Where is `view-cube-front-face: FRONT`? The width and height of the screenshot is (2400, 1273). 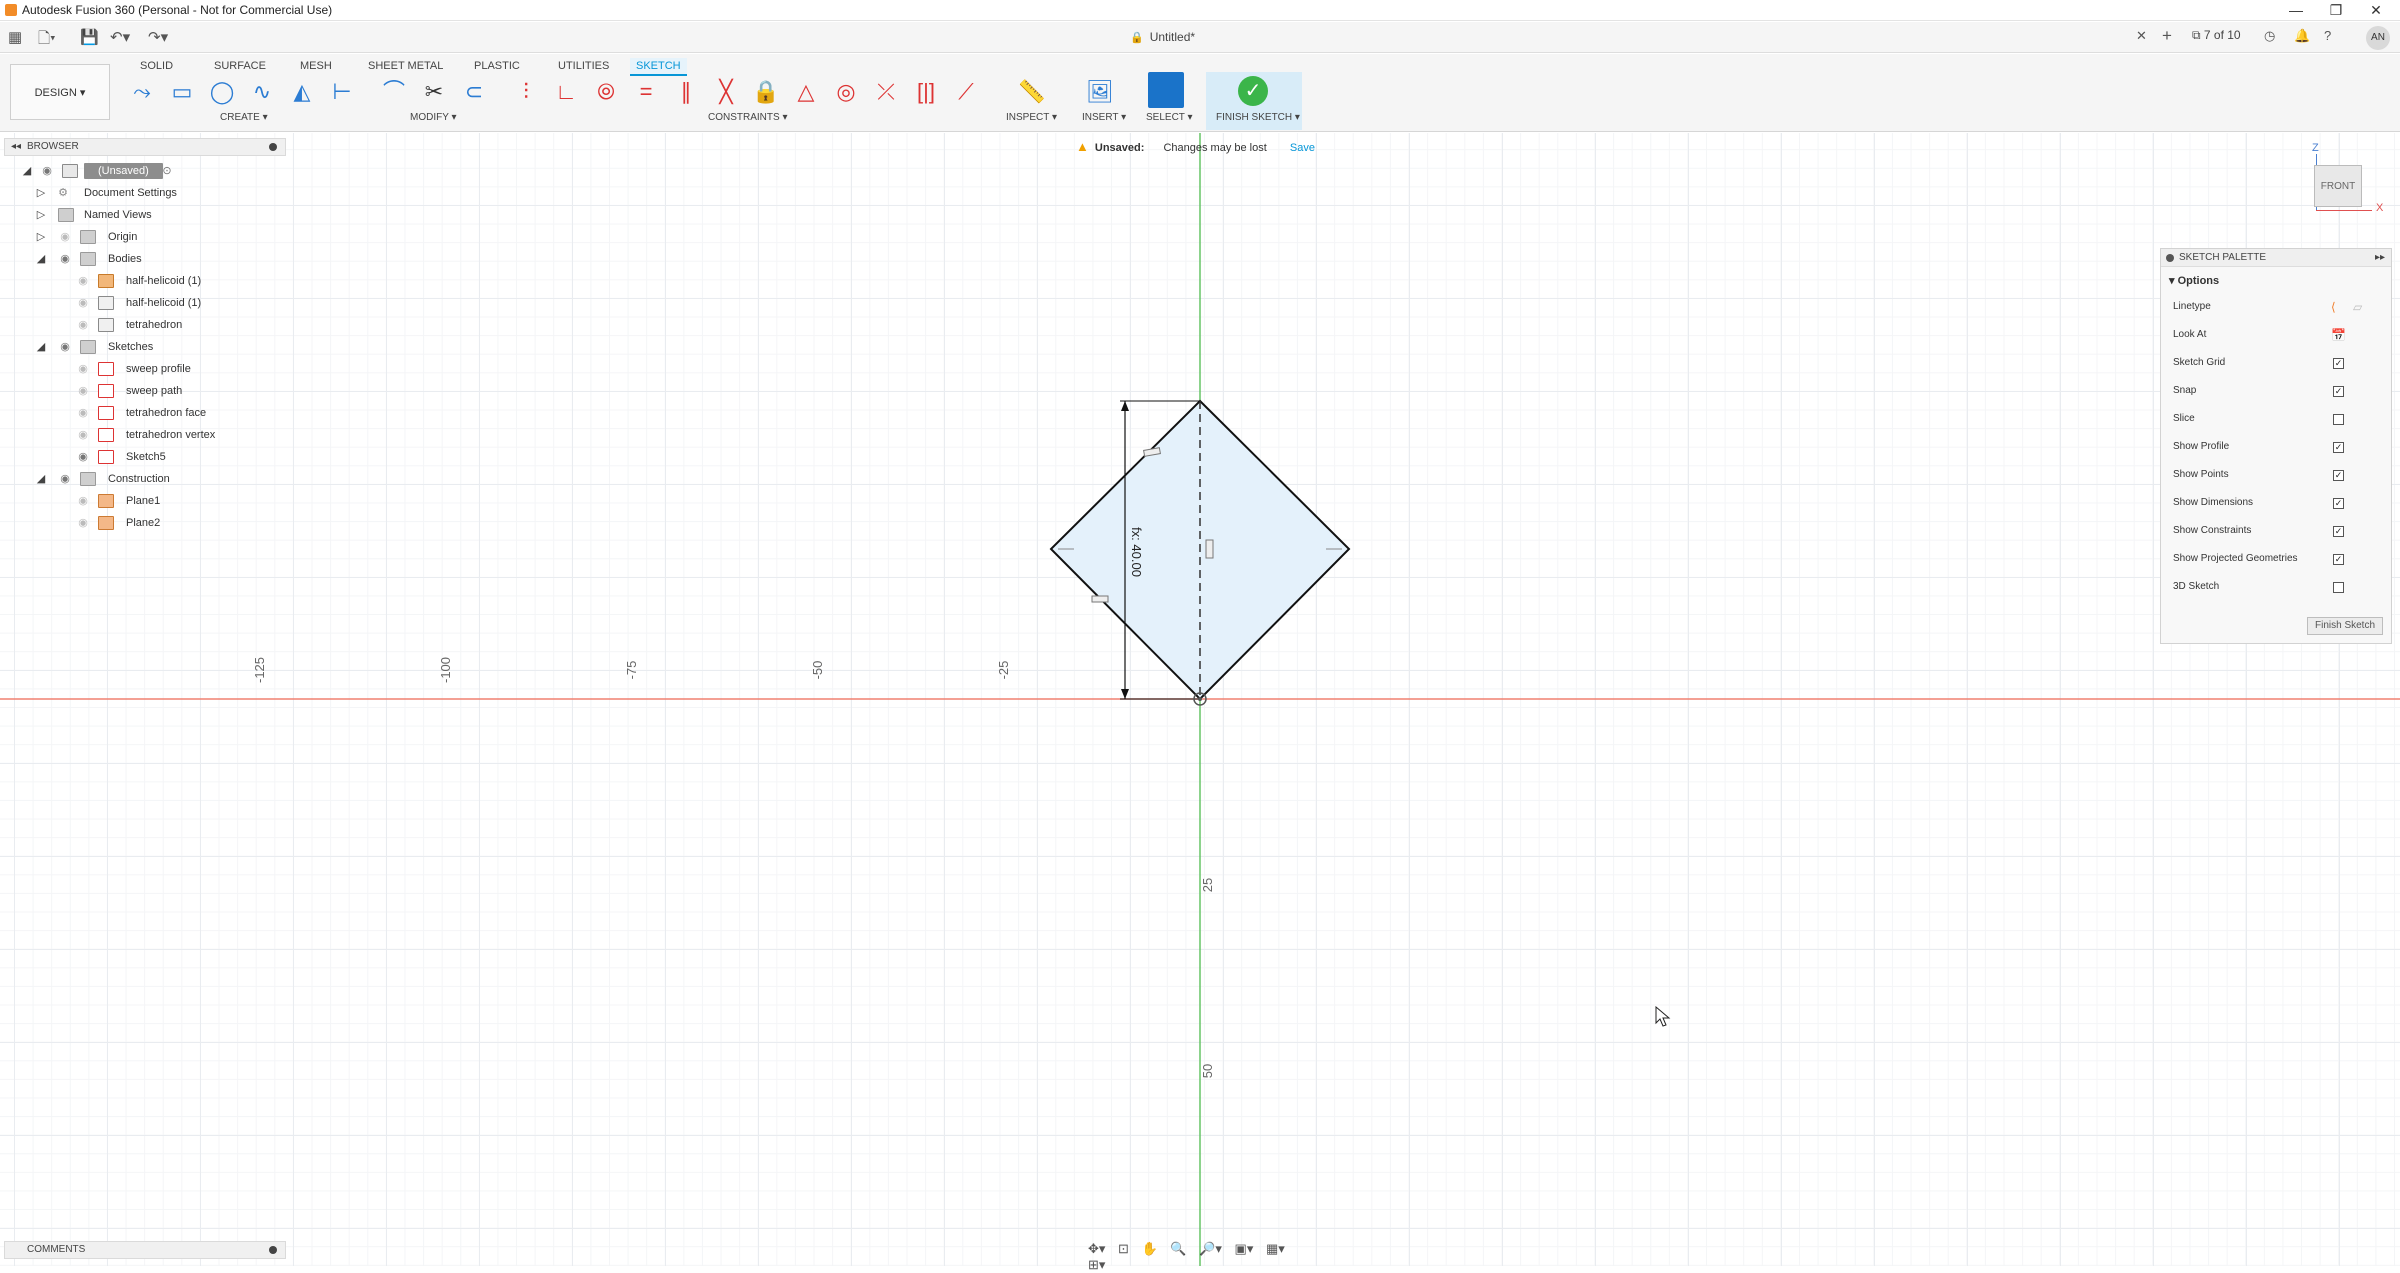
view-cube-front-face: FRONT is located at coordinates (2338, 186).